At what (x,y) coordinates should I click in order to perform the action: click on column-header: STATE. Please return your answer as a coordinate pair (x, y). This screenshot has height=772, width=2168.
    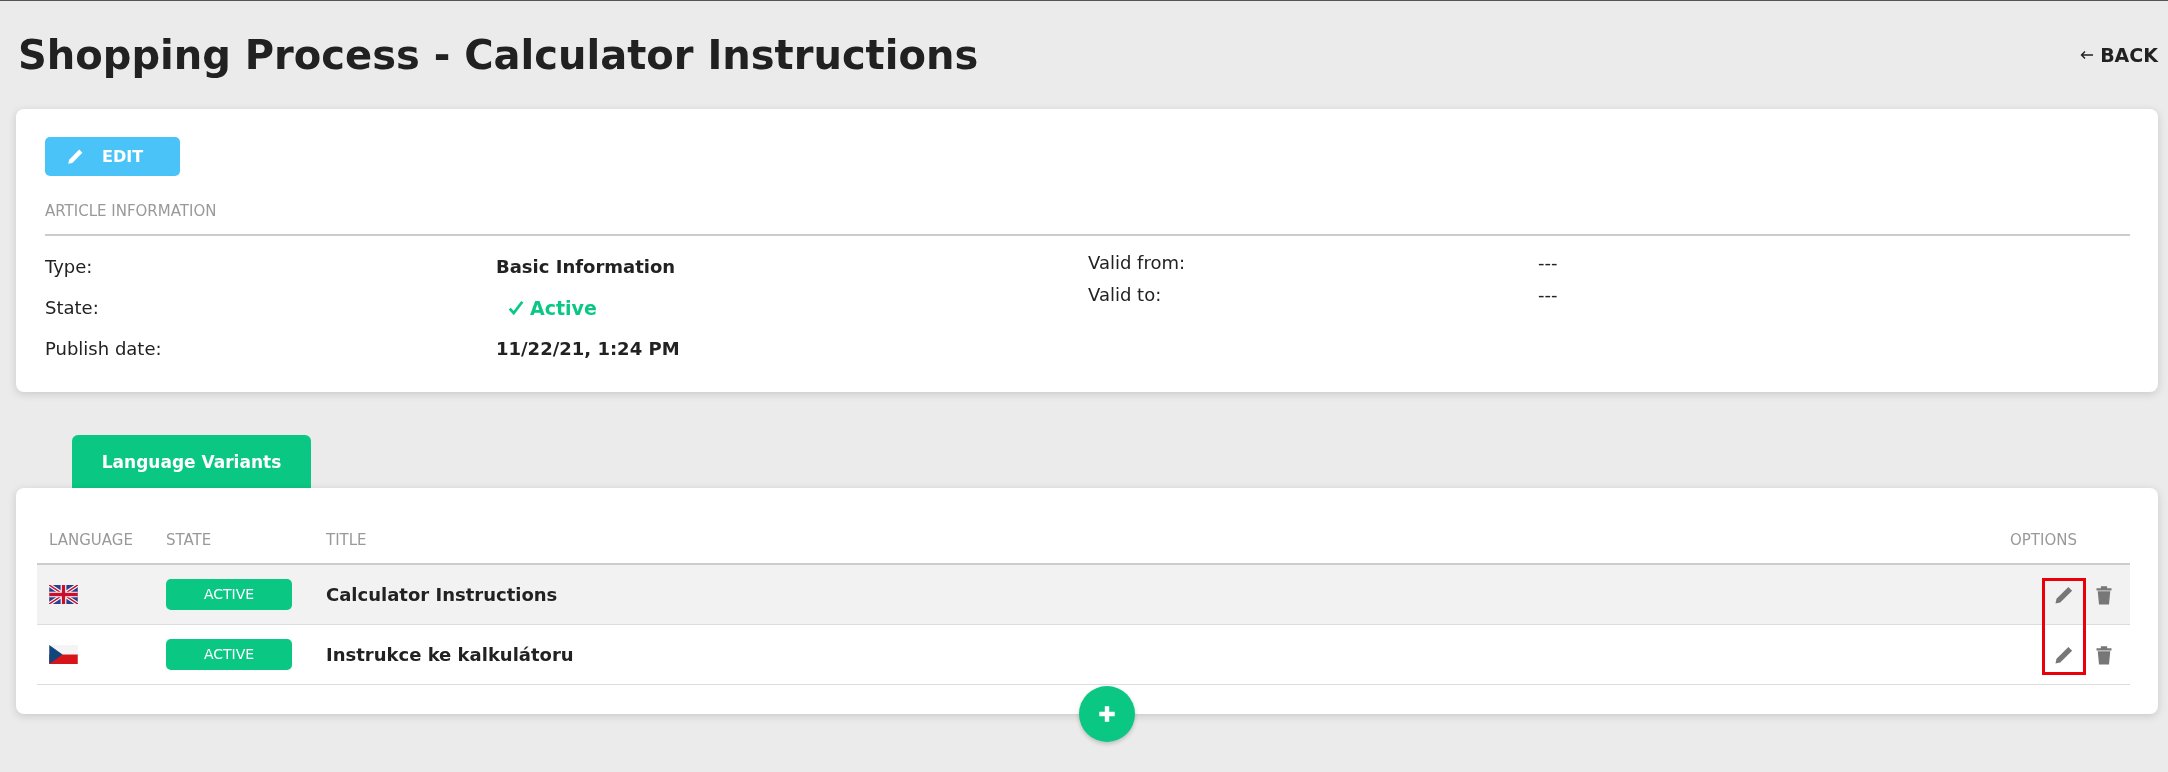
    Looking at the image, I should click on (189, 539).